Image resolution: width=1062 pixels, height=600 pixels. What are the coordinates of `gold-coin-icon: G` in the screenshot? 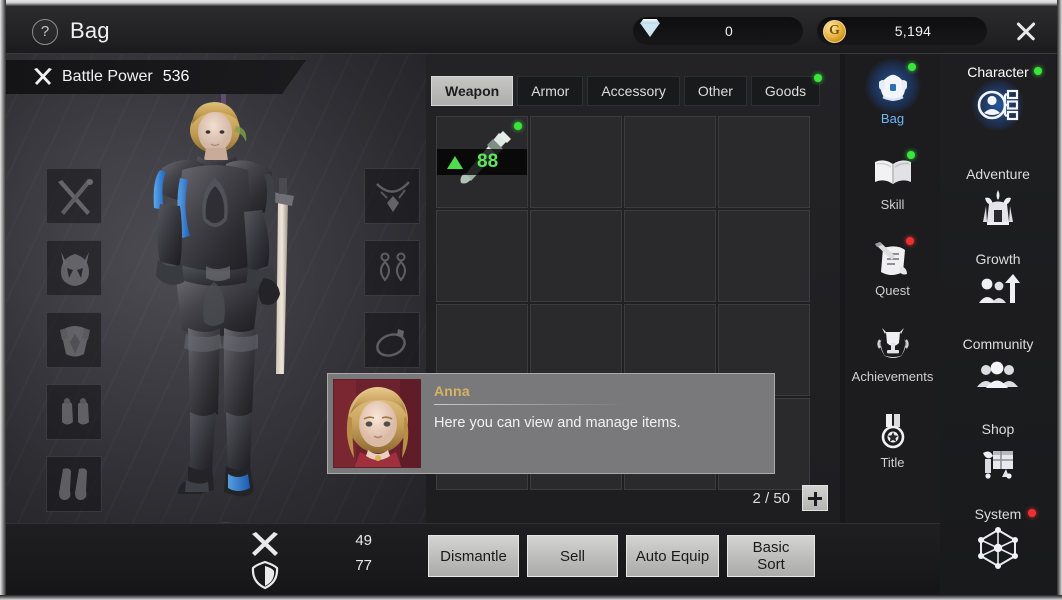 It's located at (834, 31).